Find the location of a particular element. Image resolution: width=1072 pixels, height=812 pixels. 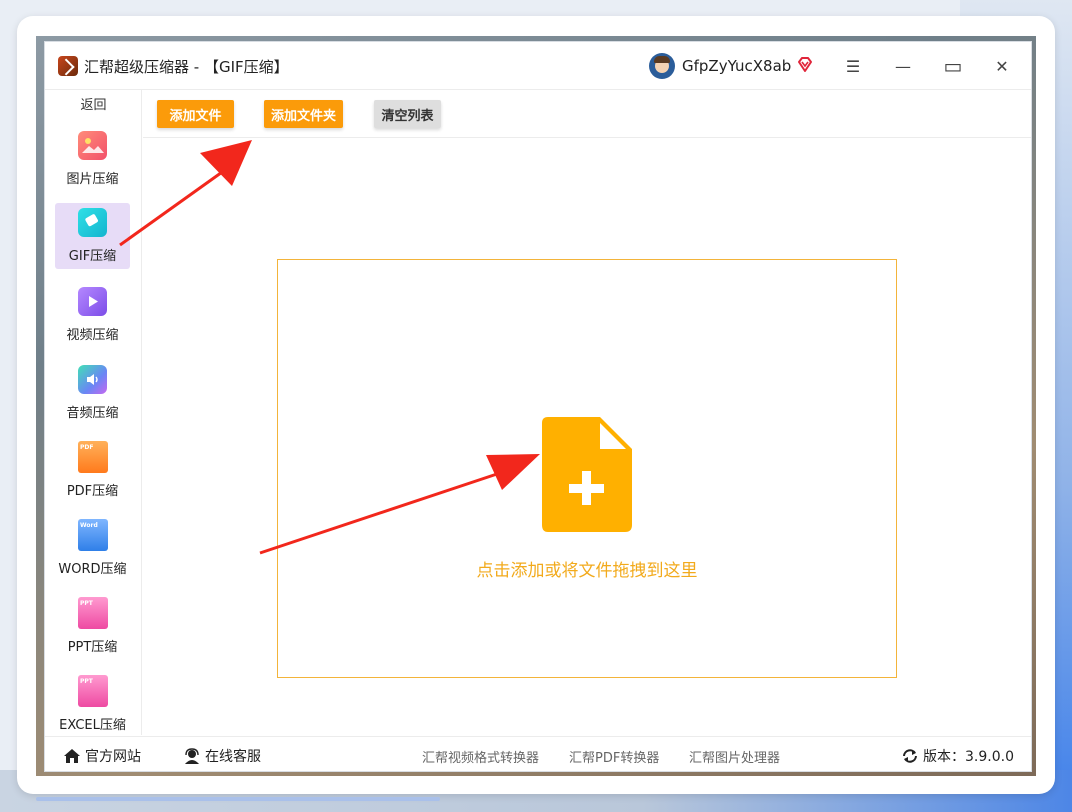

drop-zone-hint: 点击添加或将文件拖拽到这里 is located at coordinates (587, 571).